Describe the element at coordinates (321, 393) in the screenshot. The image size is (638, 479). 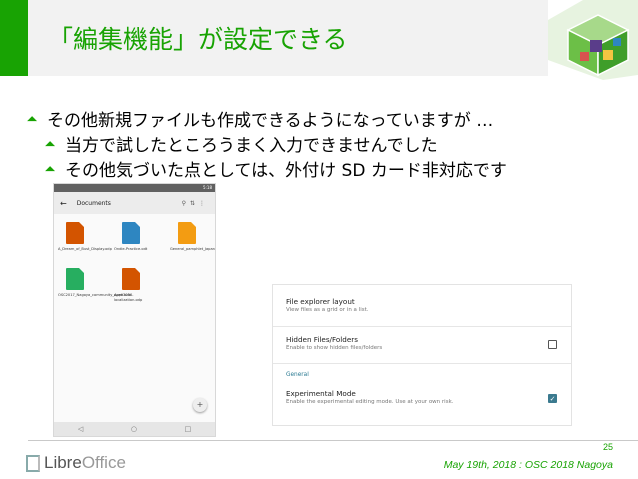
I see `setting-title: Experimental Mode` at that location.